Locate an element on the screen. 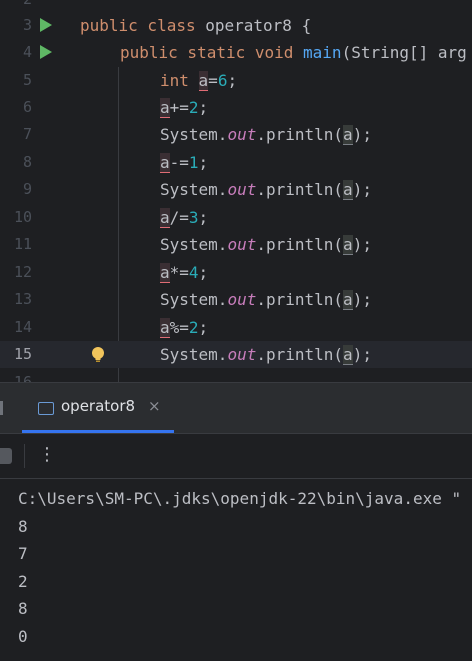 The height and width of the screenshot is (661, 472). code-line: 11 System.out.println(a); is located at coordinates (236, 244).